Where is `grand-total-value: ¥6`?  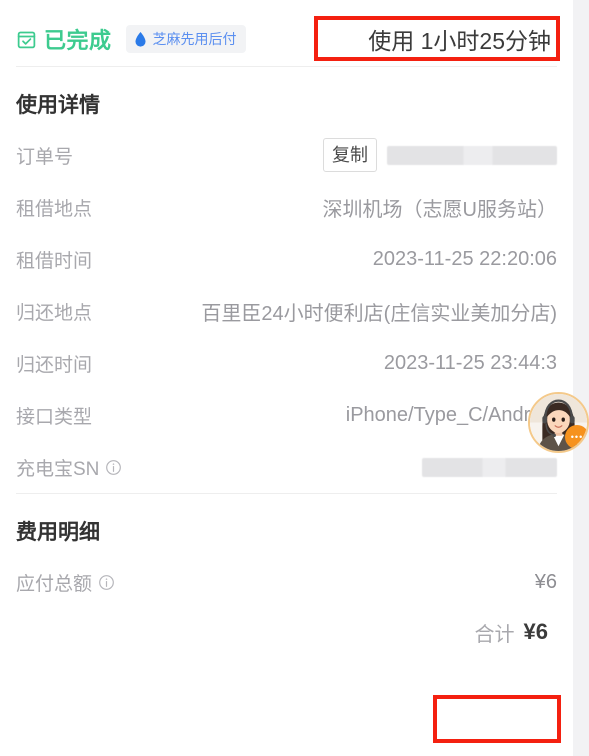 grand-total-value: ¥6 is located at coordinates (535, 631).